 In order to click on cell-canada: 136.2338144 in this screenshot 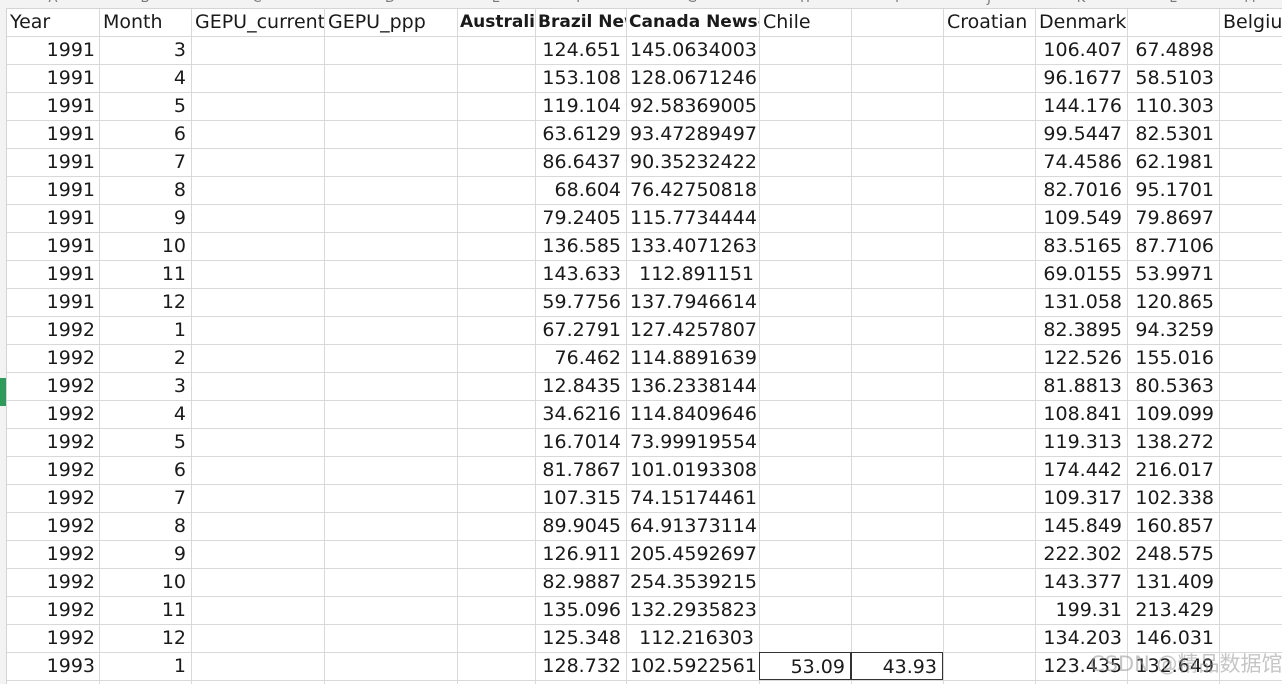, I will do `click(692, 386)`.